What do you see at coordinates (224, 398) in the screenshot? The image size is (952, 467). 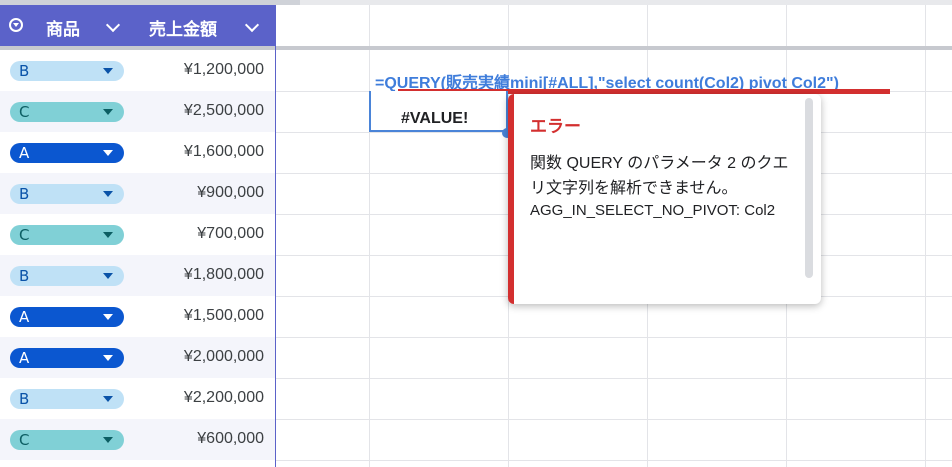 I see `amount-cell: ¥2,200,000` at bounding box center [224, 398].